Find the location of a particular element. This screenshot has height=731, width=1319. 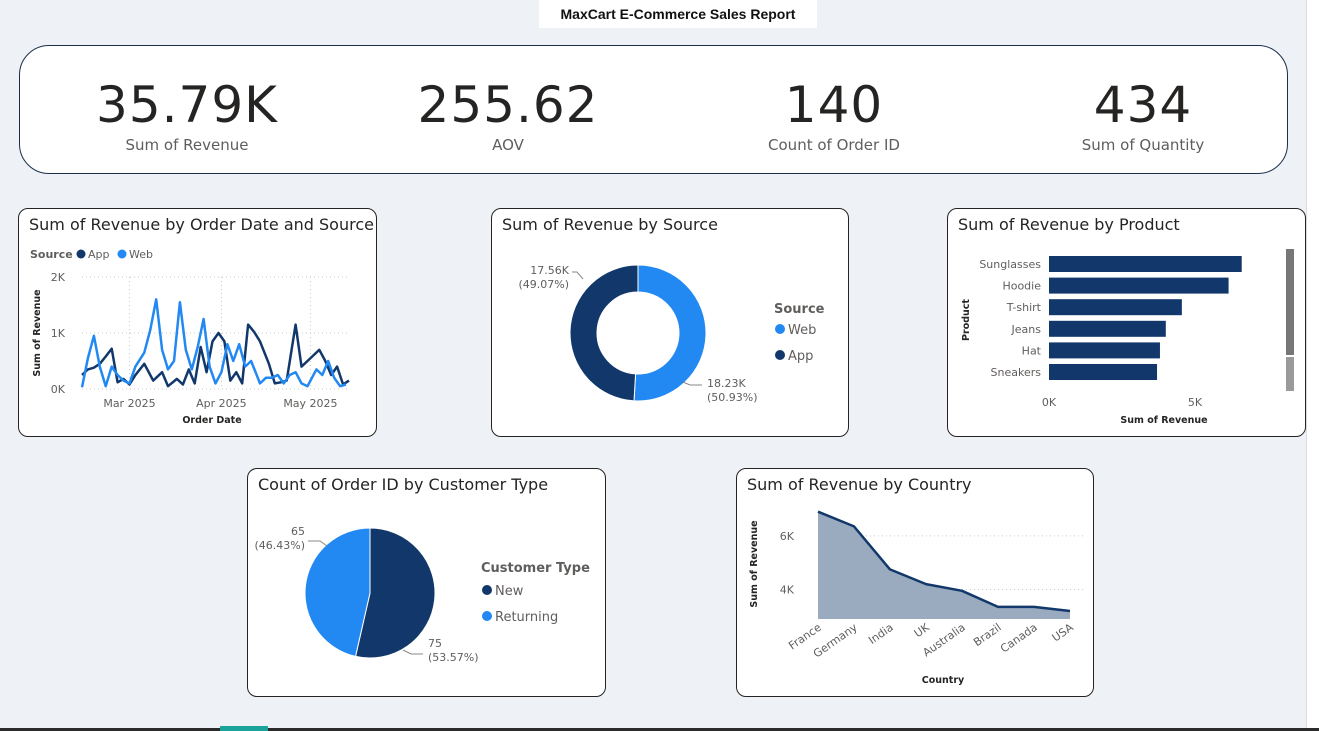

data-label-percent: (53.57%) is located at coordinates (453, 657).